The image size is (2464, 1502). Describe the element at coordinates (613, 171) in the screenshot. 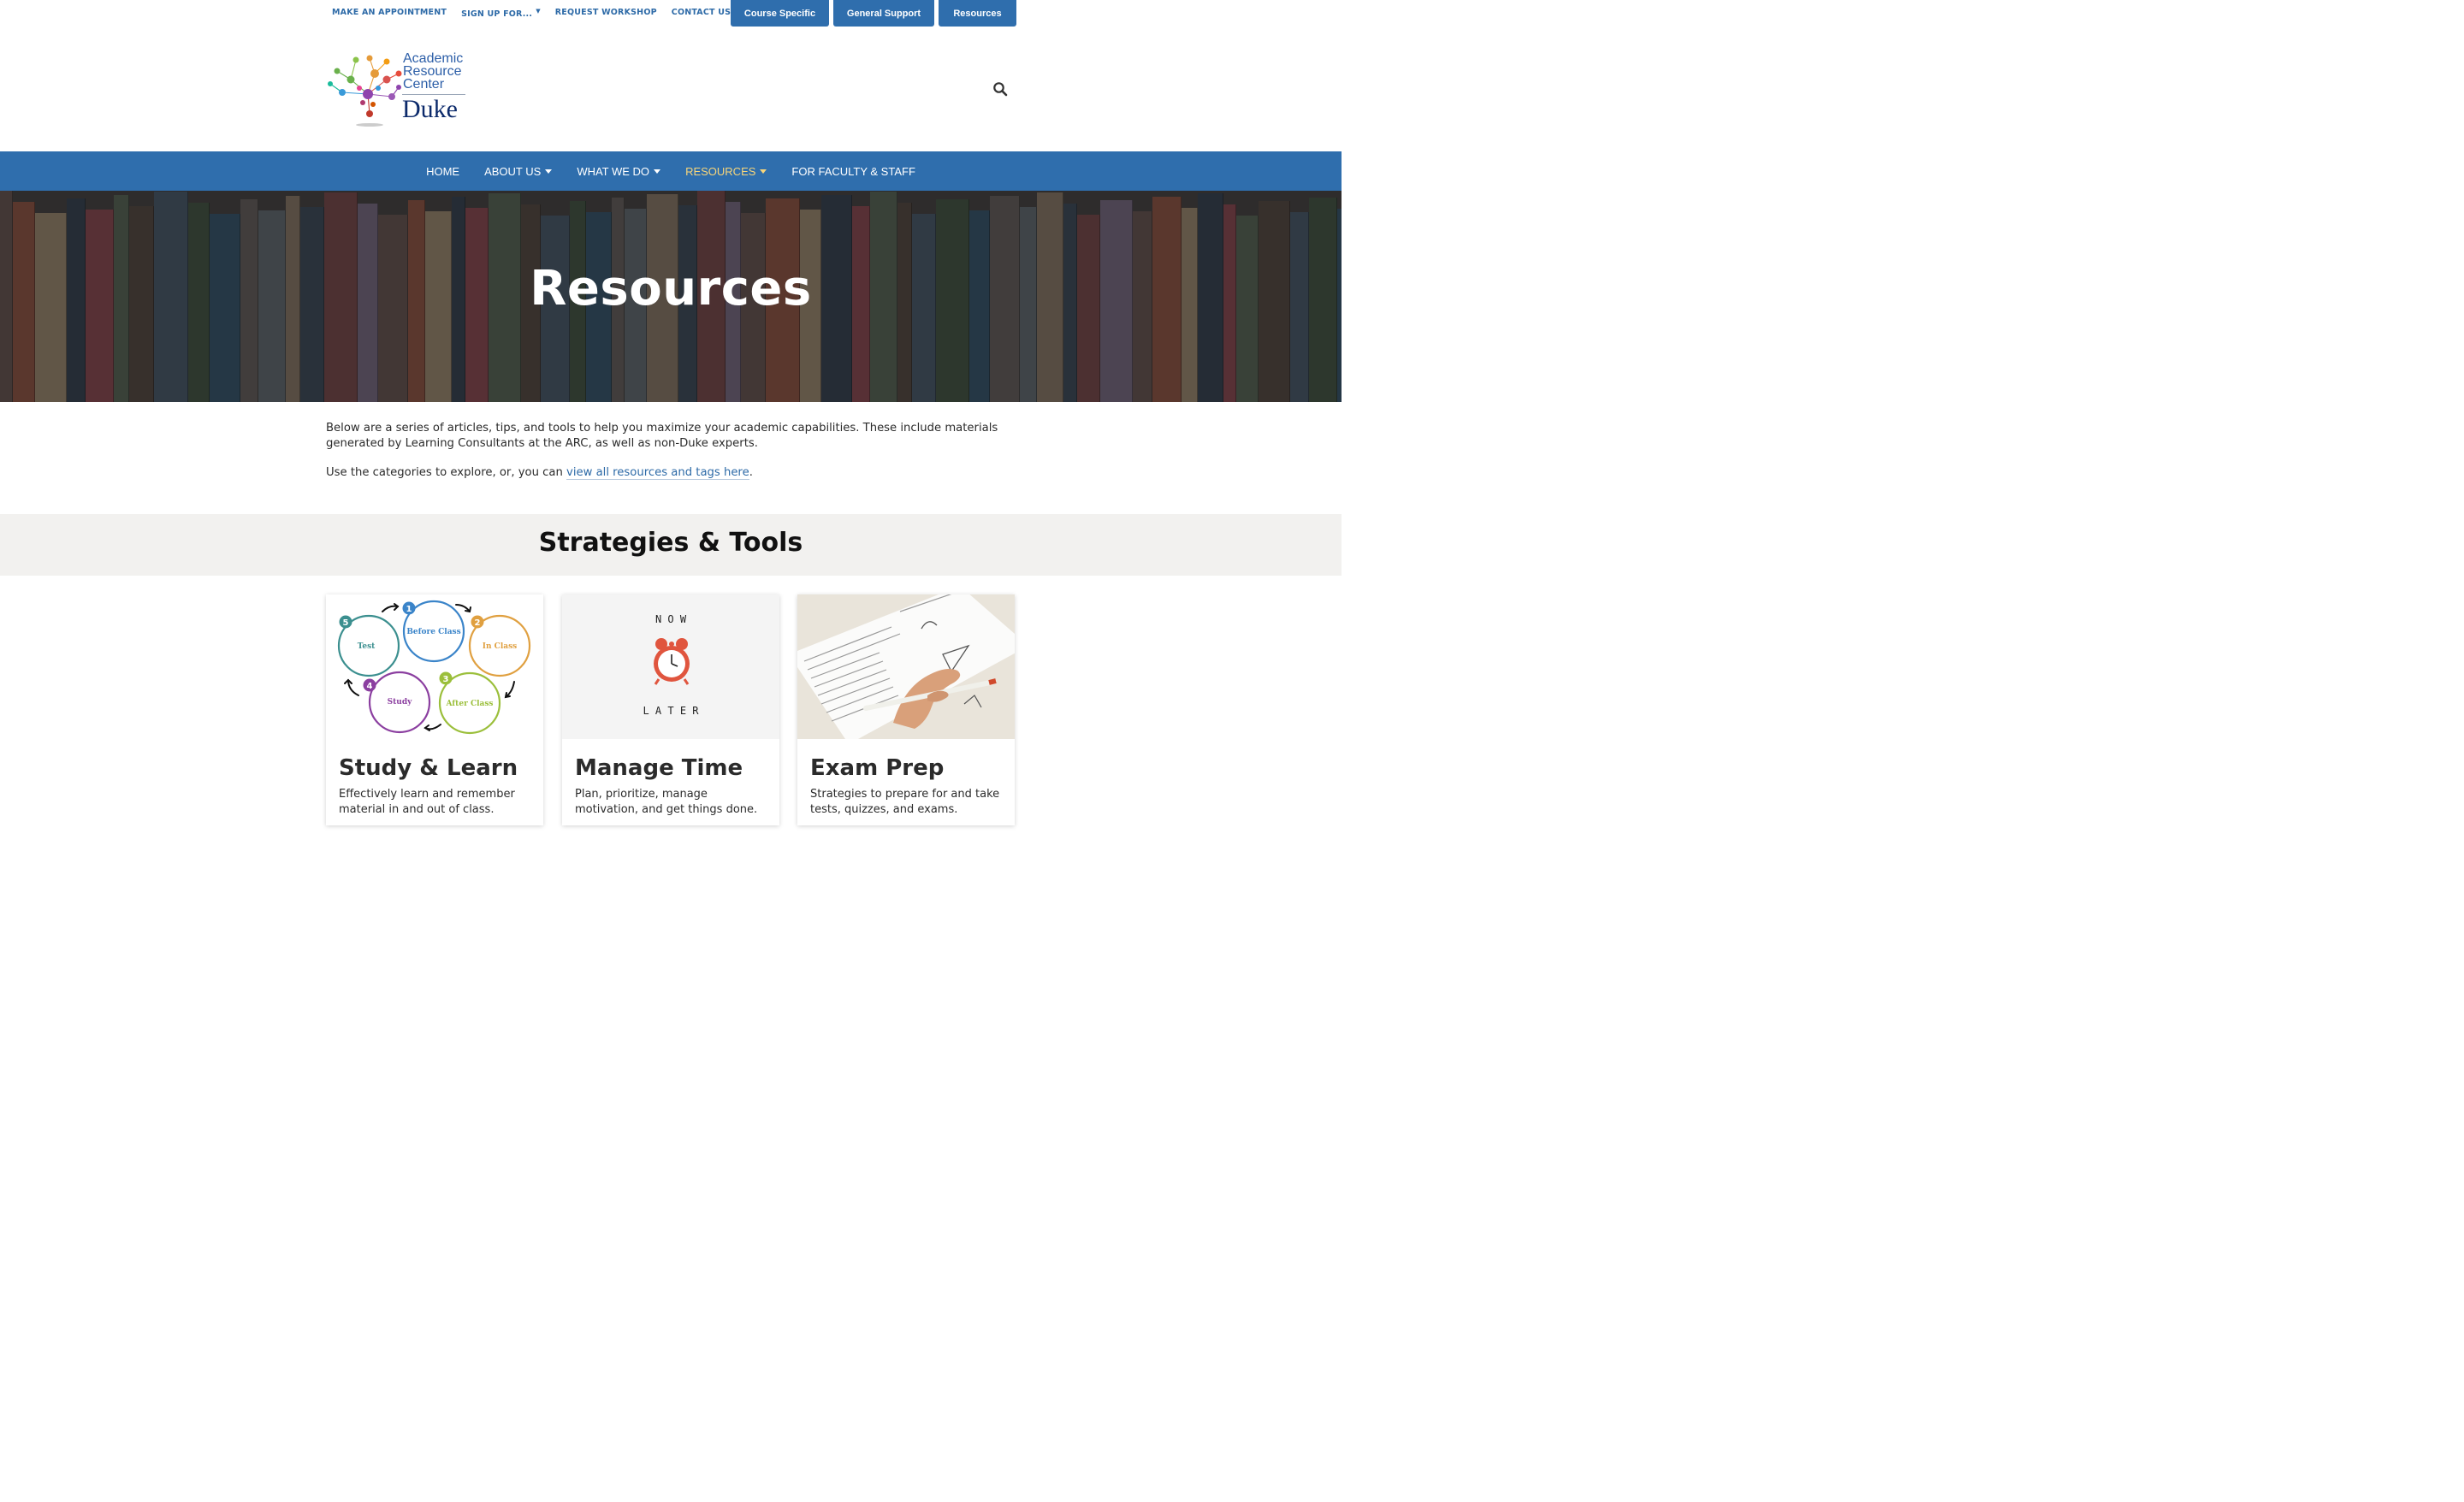

I see `nav-what-we-do-label: WHAT WE DO` at that location.